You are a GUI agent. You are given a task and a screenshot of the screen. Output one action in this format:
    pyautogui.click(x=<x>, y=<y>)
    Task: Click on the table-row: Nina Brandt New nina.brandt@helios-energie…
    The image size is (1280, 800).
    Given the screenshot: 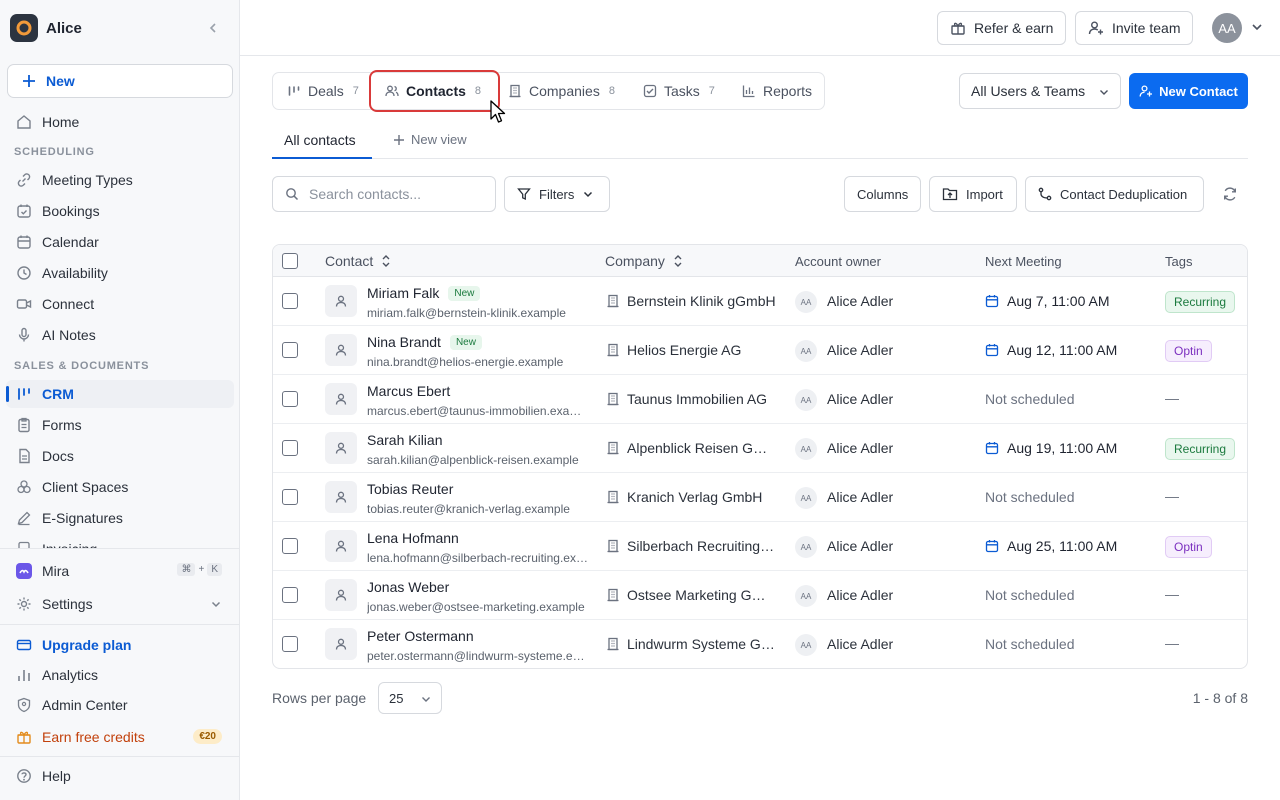 What is the action you would take?
    pyautogui.click(x=760, y=350)
    